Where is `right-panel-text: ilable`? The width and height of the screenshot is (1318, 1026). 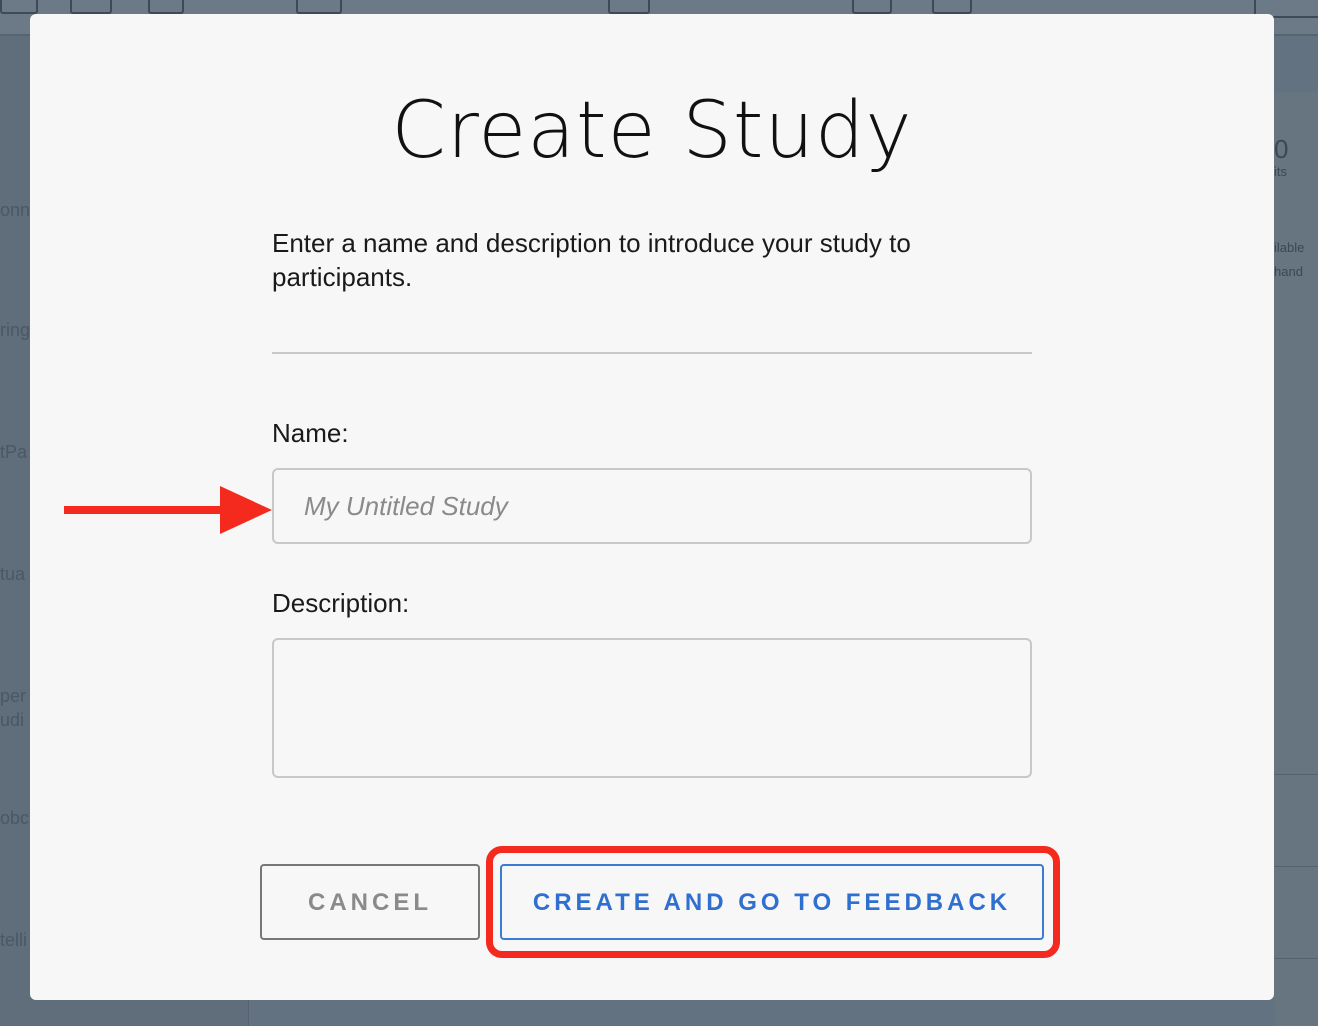 right-panel-text: ilable is located at coordinates (1289, 247).